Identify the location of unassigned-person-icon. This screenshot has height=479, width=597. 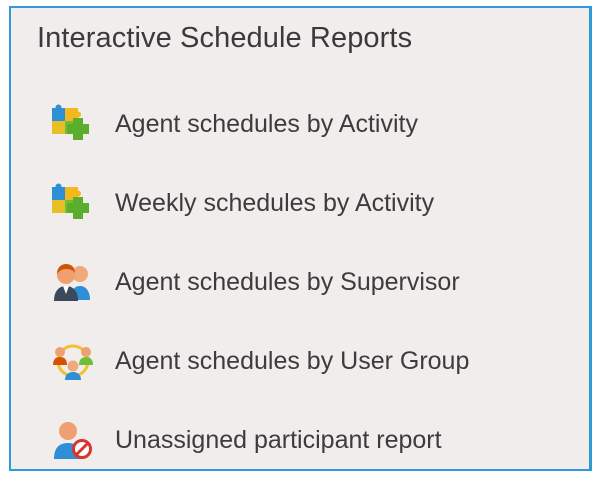
(73, 440).